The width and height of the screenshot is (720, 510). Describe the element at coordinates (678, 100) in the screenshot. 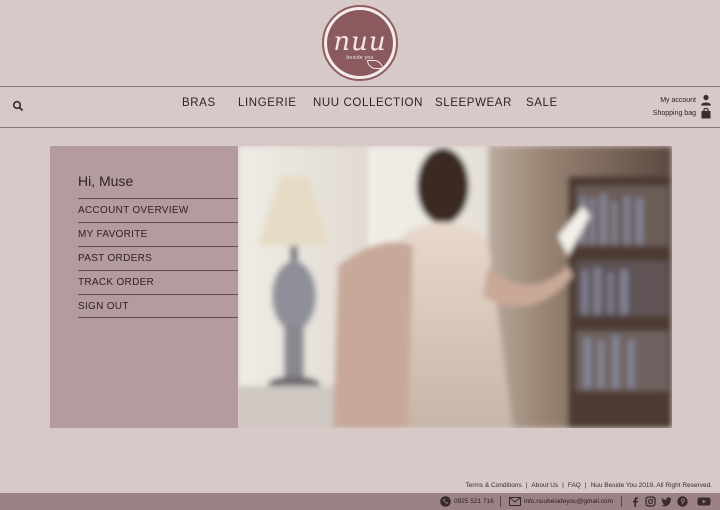

I see `my-account-link: My account` at that location.